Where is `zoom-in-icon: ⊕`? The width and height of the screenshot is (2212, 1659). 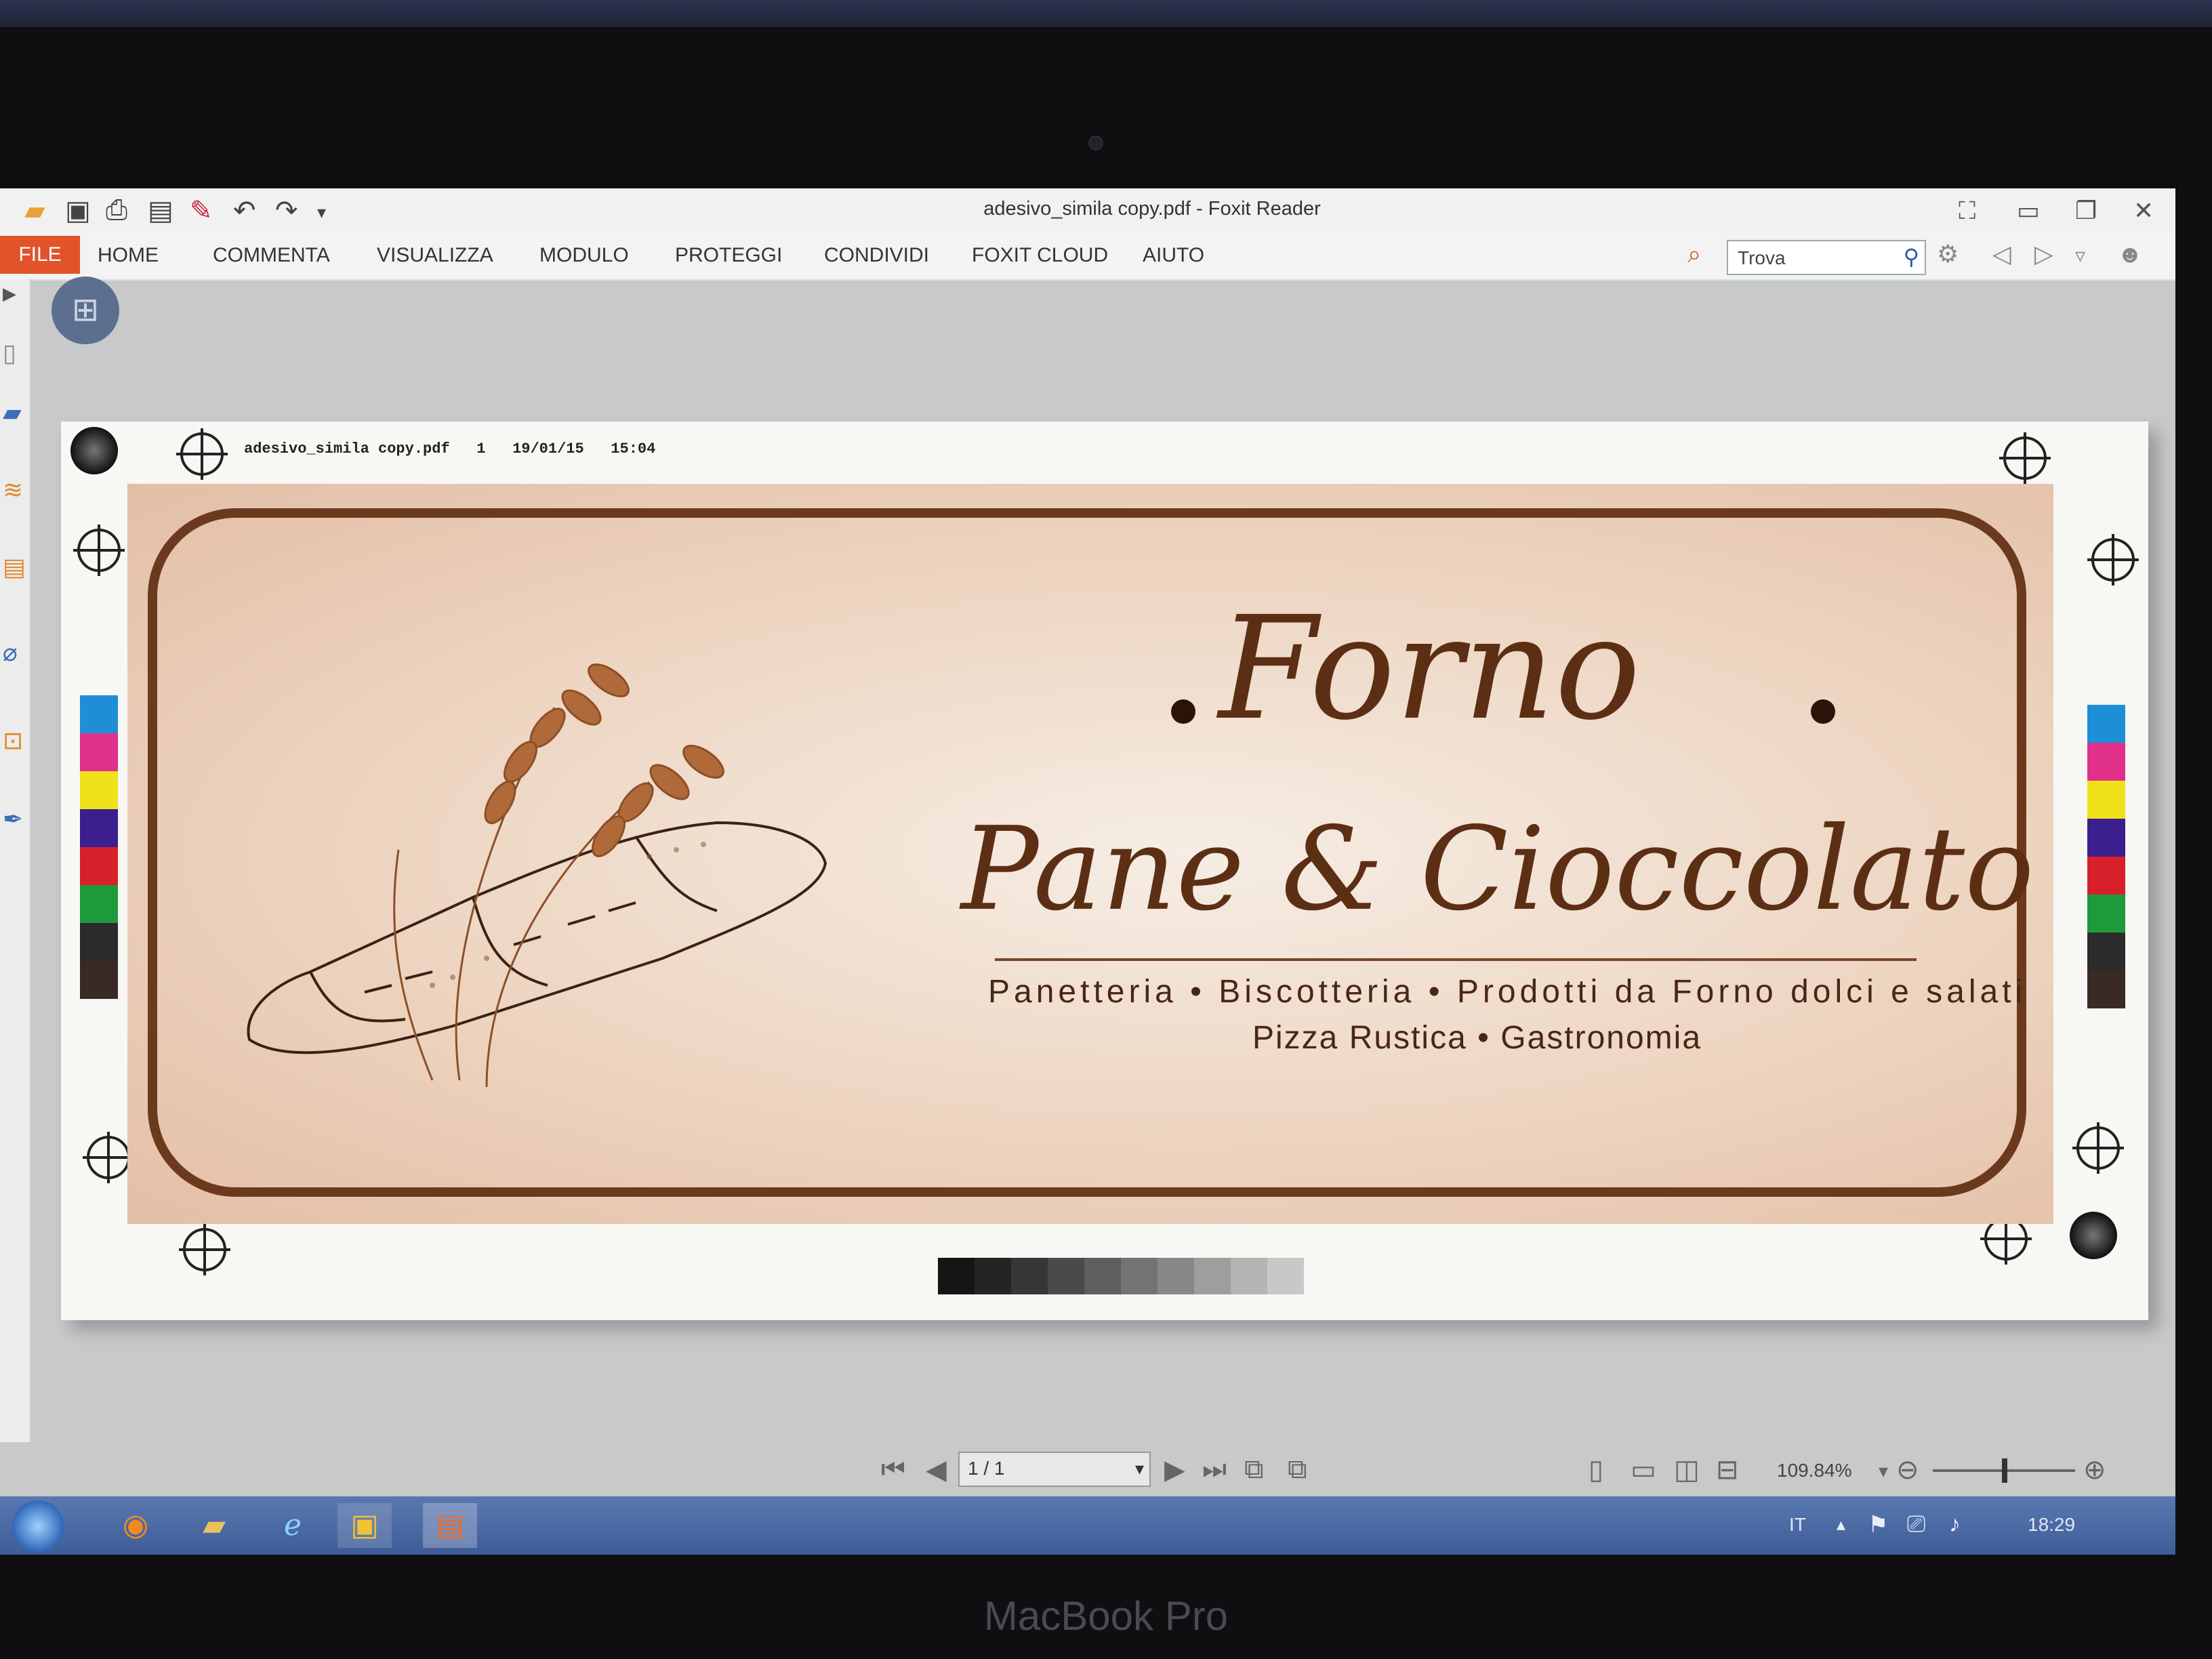 zoom-in-icon: ⊕ is located at coordinates (2094, 1470).